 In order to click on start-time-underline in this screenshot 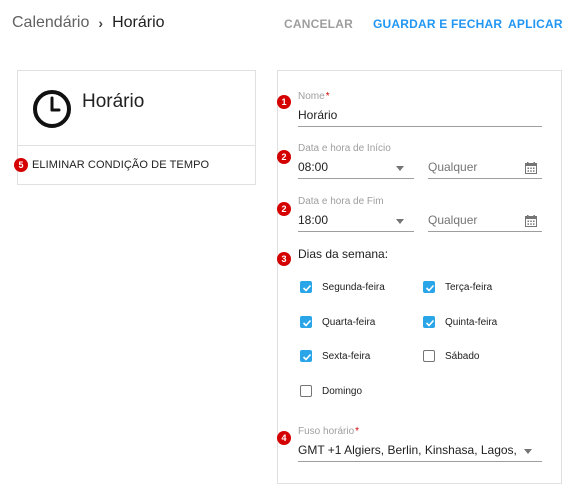, I will do `click(356, 178)`.